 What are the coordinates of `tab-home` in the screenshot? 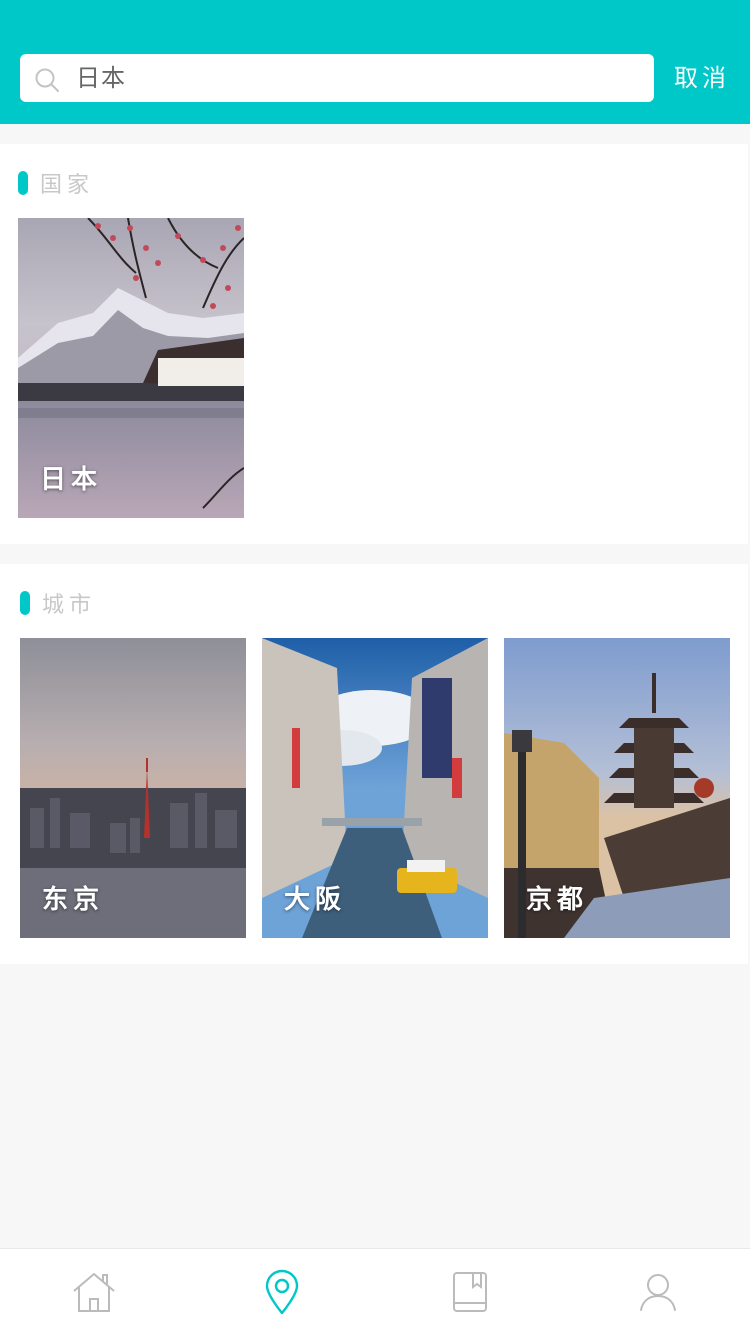 It's located at (93, 1292).